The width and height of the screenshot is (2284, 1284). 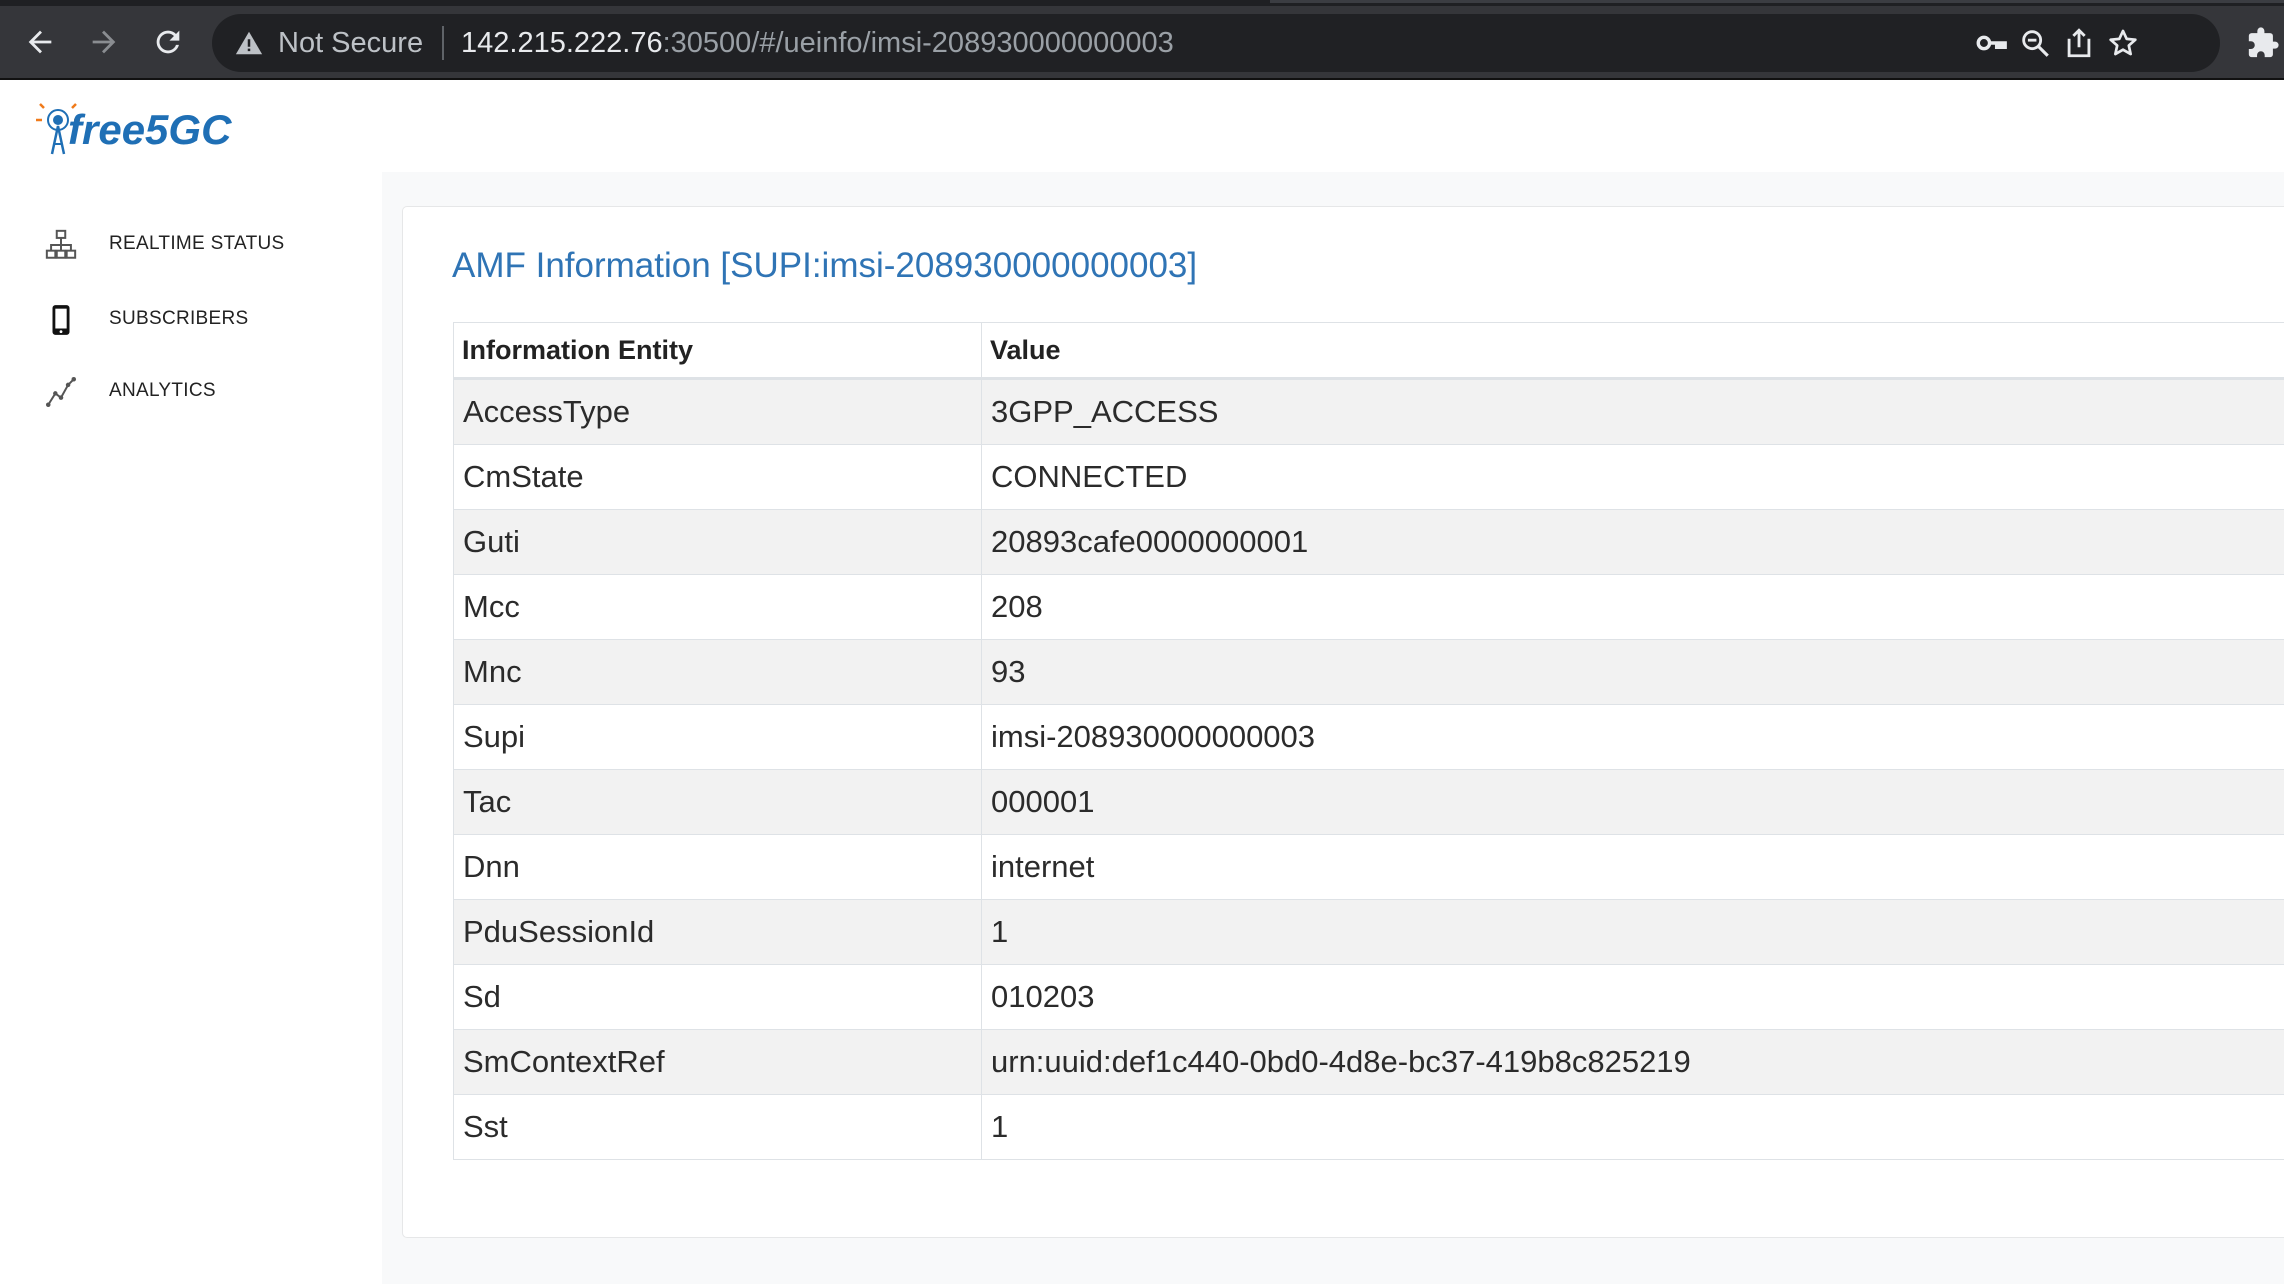 What do you see at coordinates (443, 43) in the screenshot?
I see `address-divider` at bounding box center [443, 43].